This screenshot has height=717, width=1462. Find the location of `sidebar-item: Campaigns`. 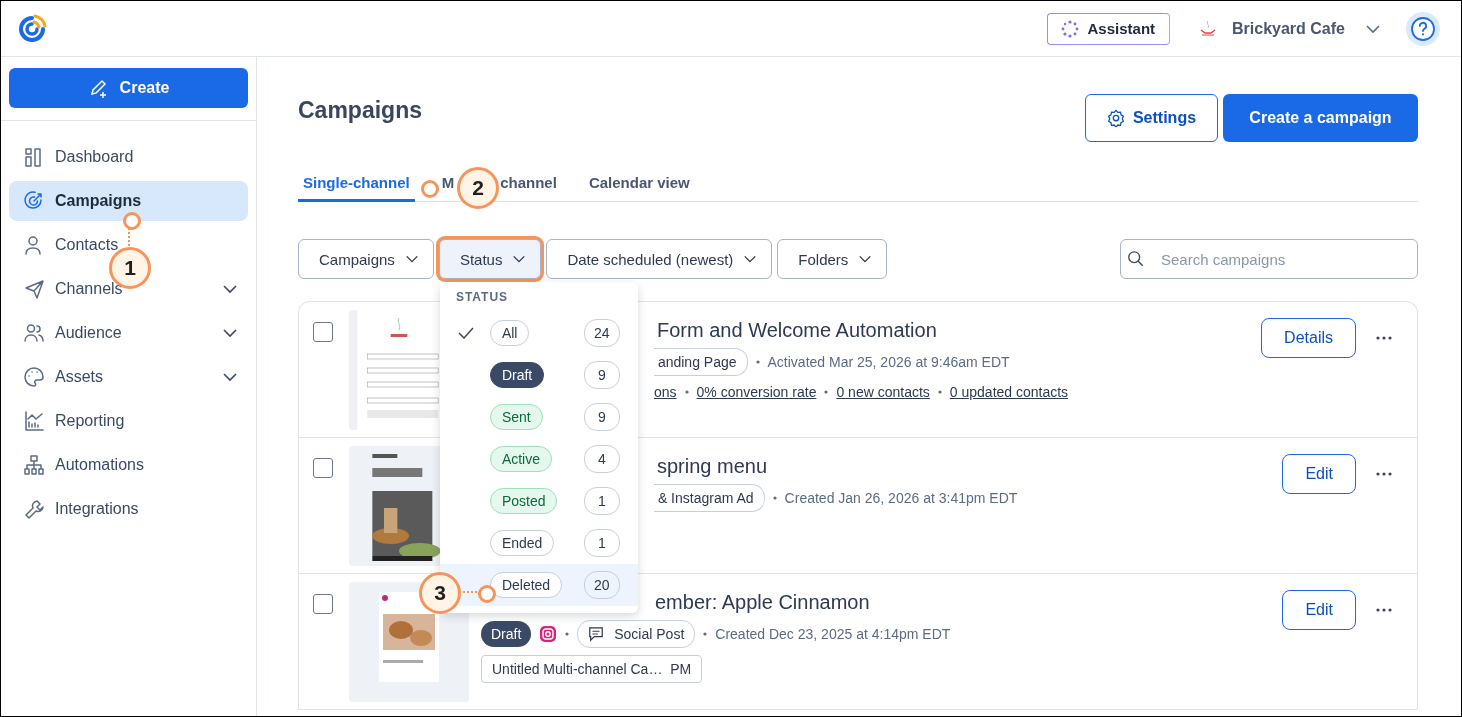

sidebar-item: Campaigns is located at coordinates (128, 201).